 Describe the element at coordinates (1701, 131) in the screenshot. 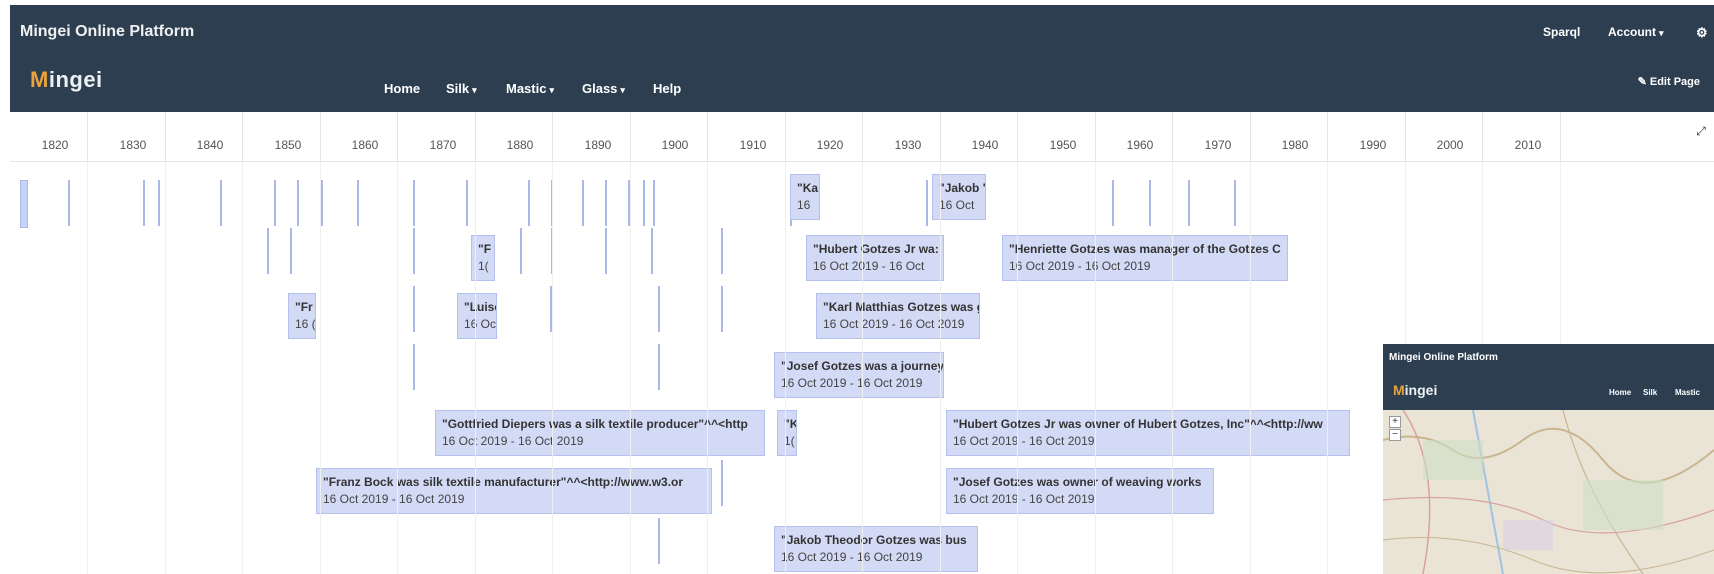

I see `expand-icon: ⤢` at that location.